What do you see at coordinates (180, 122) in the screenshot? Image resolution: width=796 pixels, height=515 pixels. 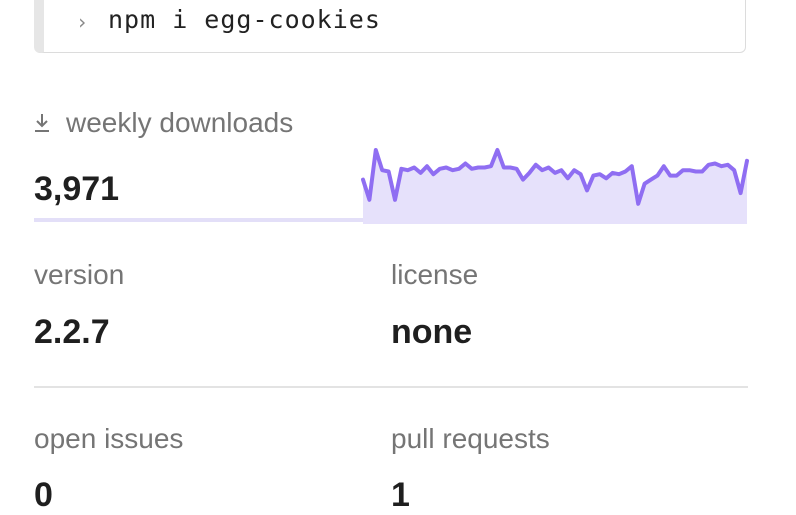 I see `weekly-downloads-label: weekly downloads` at bounding box center [180, 122].